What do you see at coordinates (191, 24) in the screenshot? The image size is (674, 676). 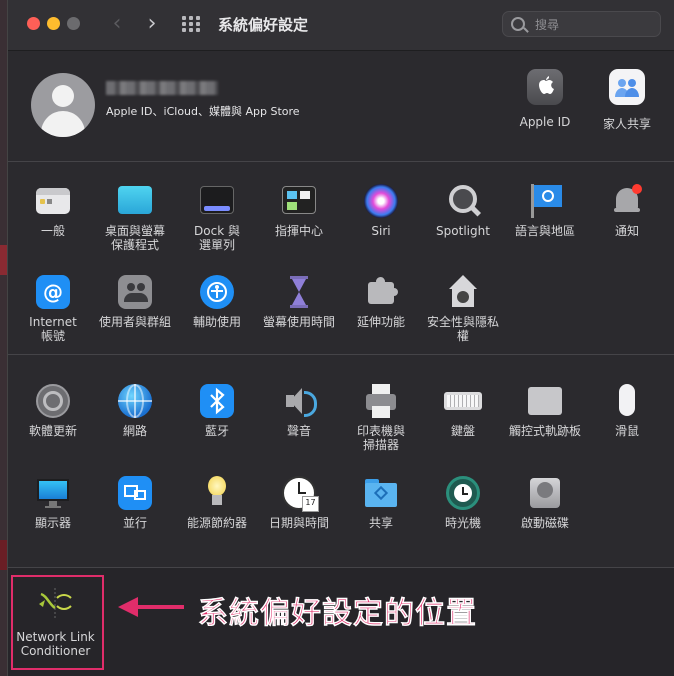 I see `show-all-grid-icon` at bounding box center [191, 24].